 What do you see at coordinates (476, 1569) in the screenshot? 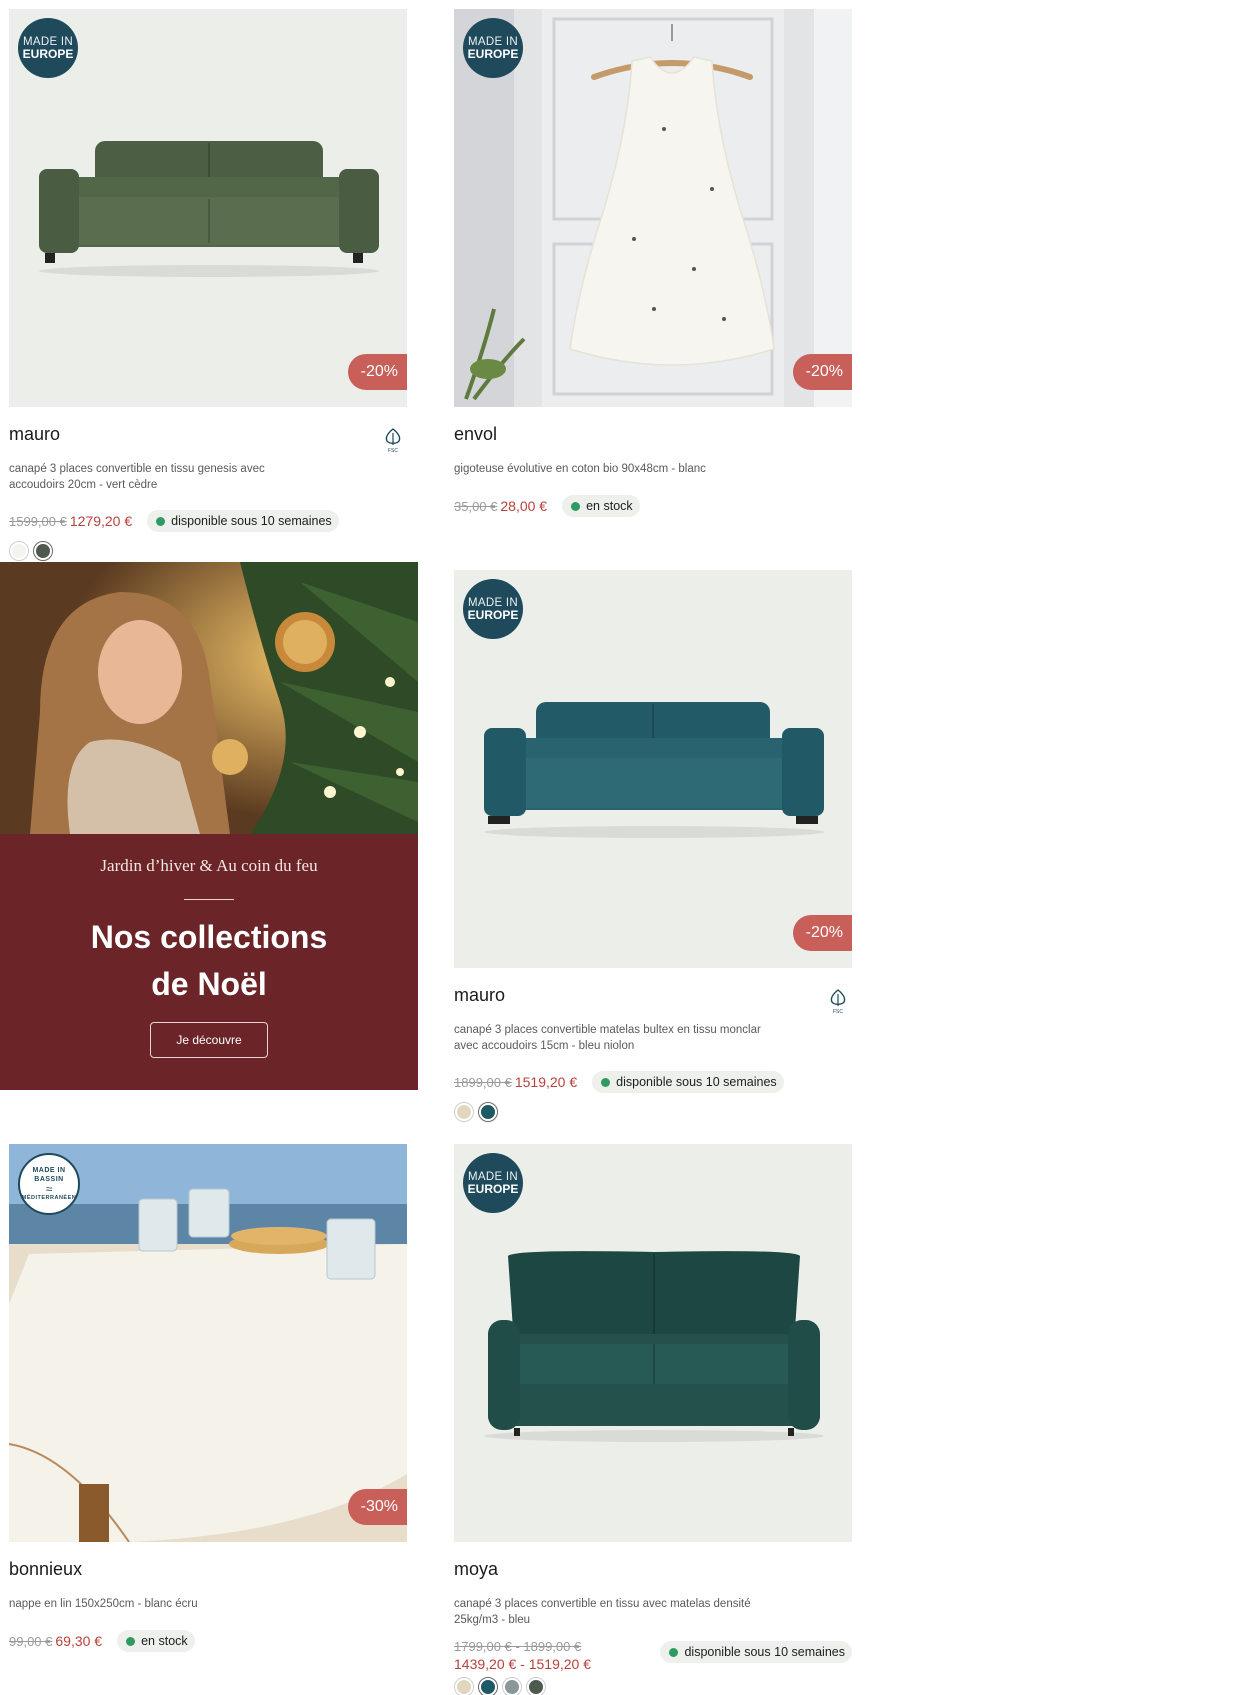
I see `product-name: moya` at bounding box center [476, 1569].